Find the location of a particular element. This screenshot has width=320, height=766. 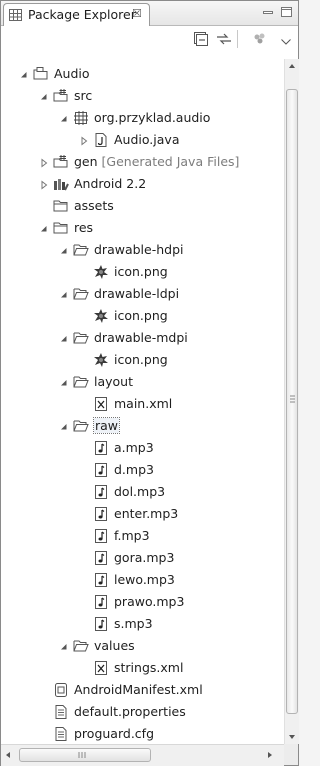

tree-item-prawo-mp3: prawo.mp3 is located at coordinates (142, 602).